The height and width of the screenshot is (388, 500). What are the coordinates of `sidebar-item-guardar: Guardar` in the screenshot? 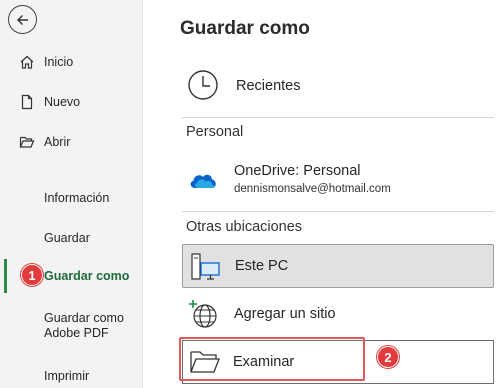 It's located at (71, 238).